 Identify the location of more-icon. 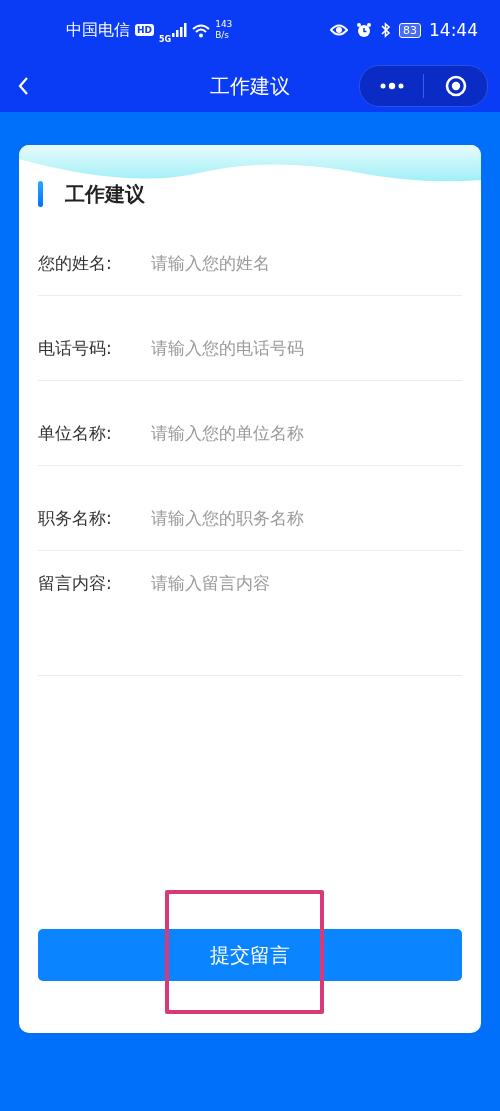
(391, 86).